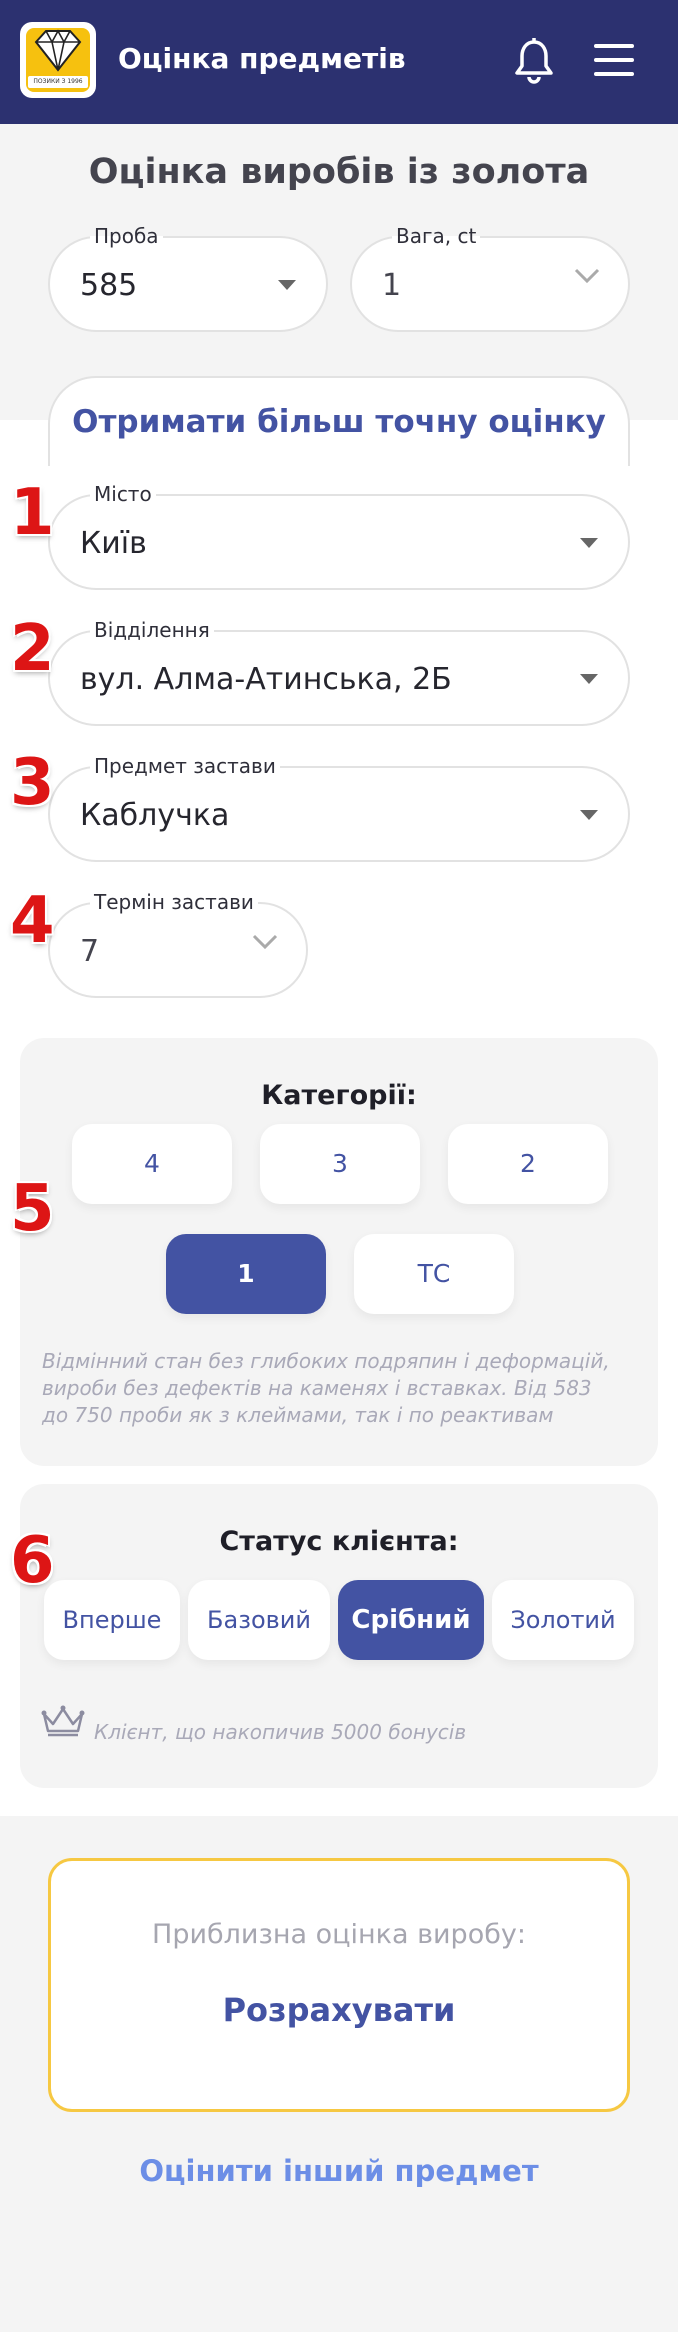  What do you see at coordinates (58, 82) in the screenshot?
I see `logo-tagline: ПОЗИКИ З 1996` at bounding box center [58, 82].